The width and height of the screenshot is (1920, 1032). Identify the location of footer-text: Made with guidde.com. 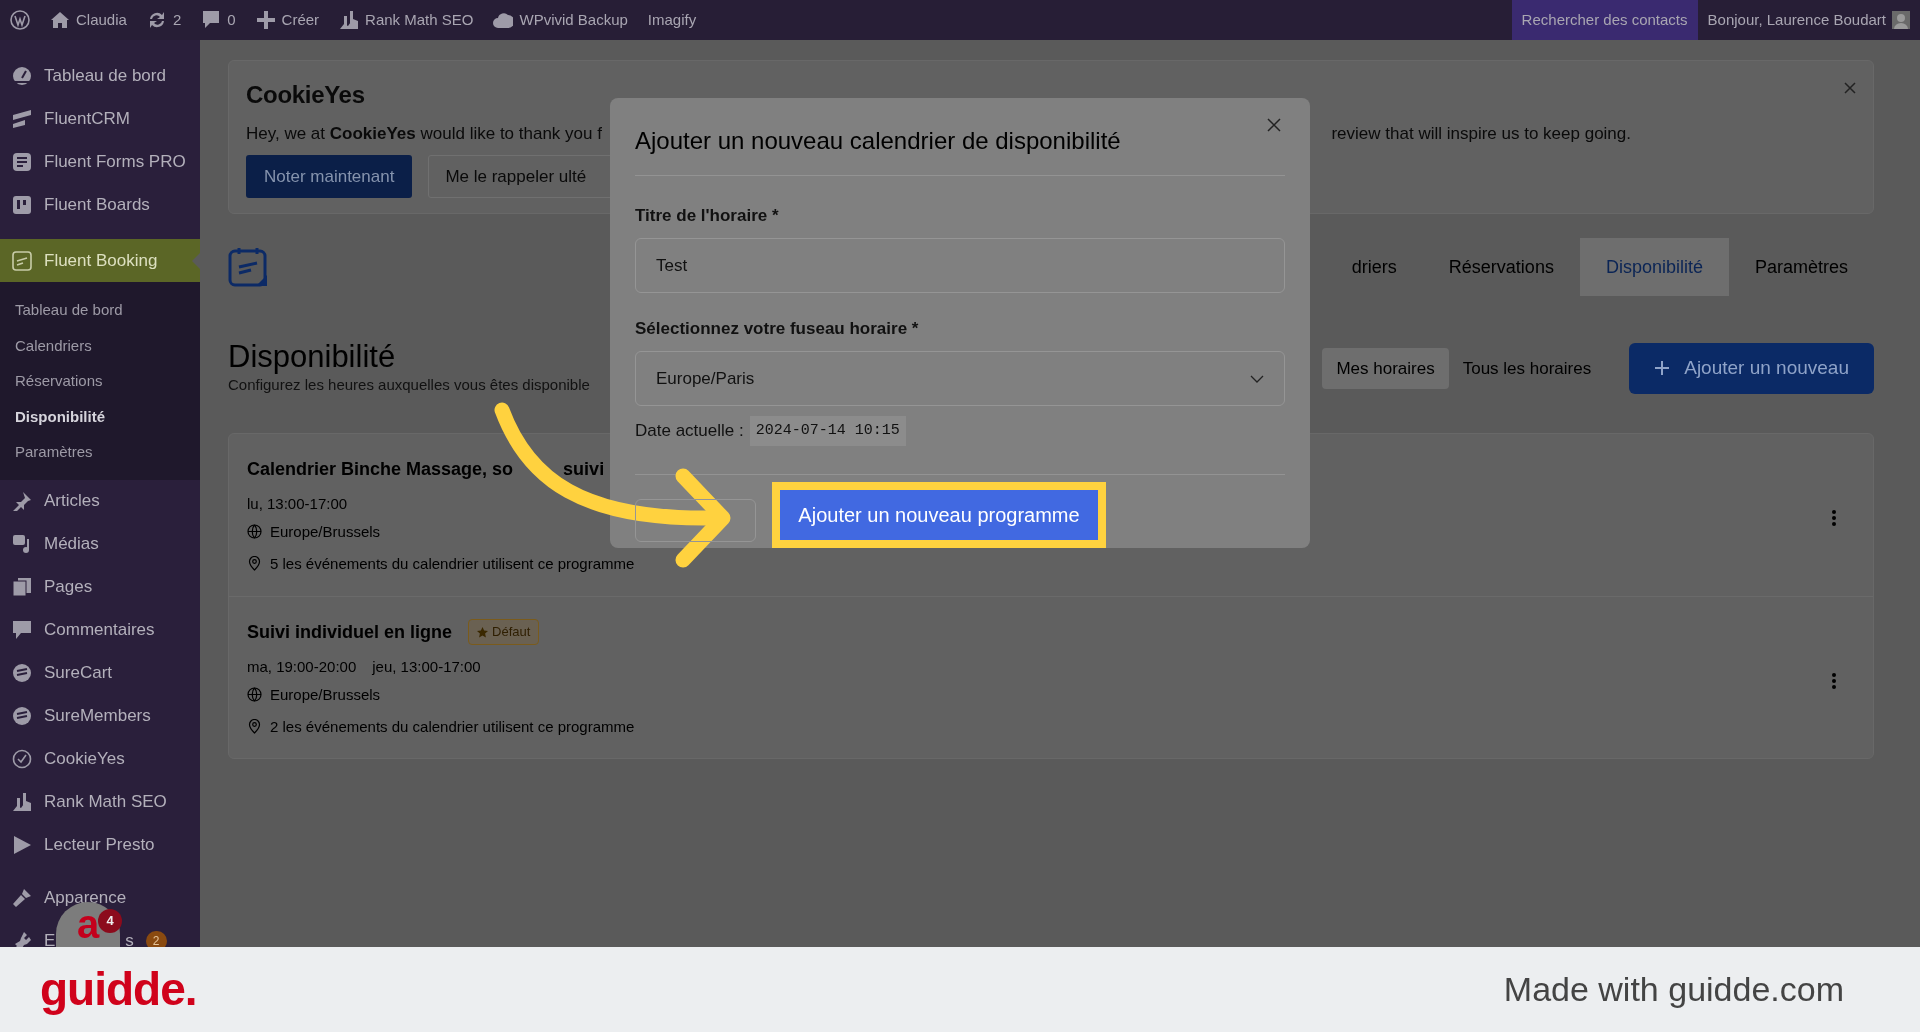
(1673, 989).